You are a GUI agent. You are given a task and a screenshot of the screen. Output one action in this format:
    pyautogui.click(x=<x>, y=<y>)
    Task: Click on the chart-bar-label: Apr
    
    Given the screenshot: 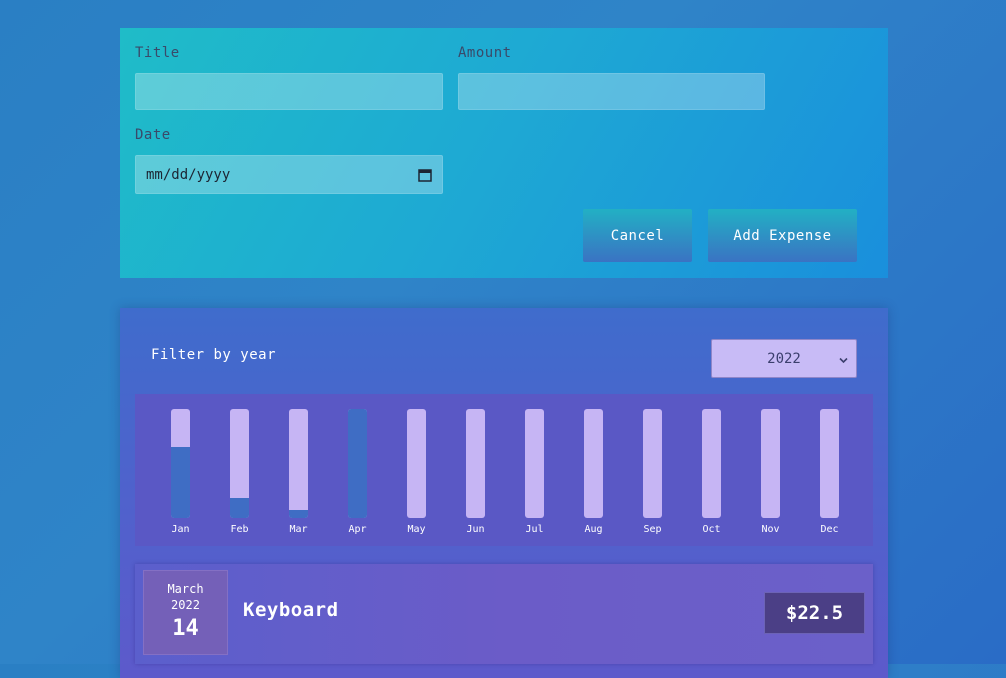 What is the action you would take?
    pyautogui.click(x=357, y=529)
    